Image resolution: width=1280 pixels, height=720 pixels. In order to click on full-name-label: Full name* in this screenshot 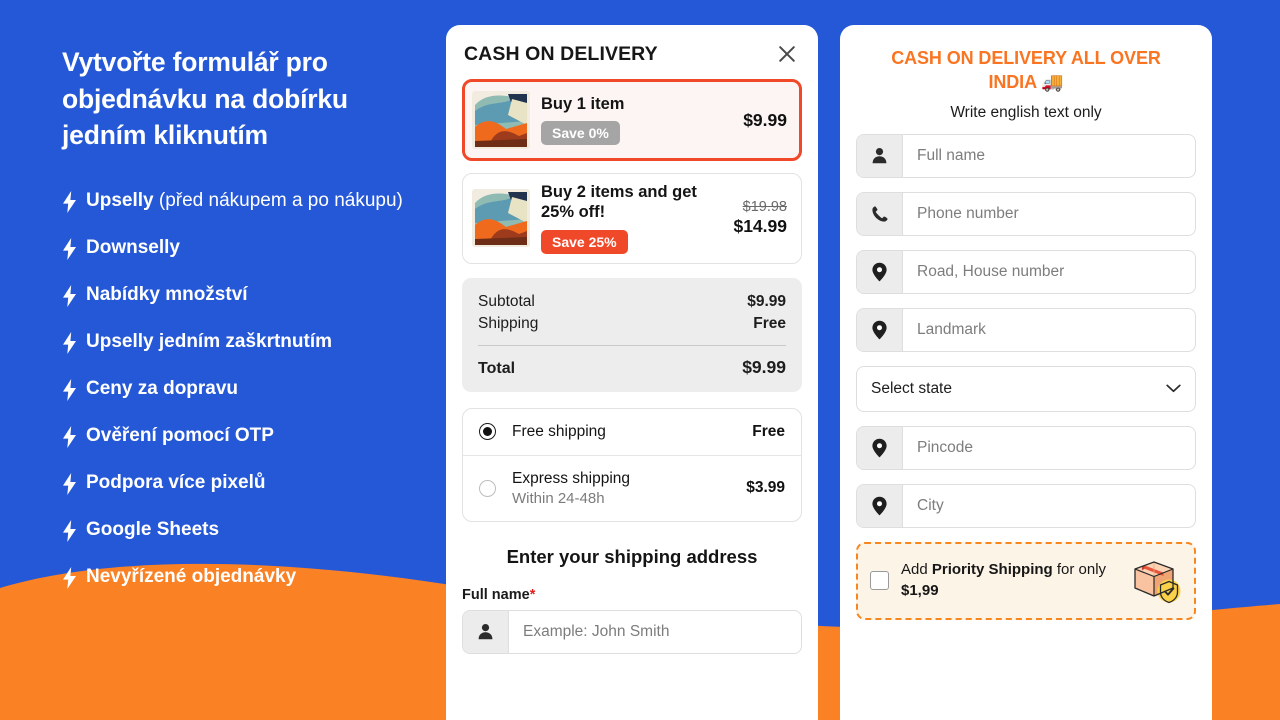, I will do `click(632, 595)`.